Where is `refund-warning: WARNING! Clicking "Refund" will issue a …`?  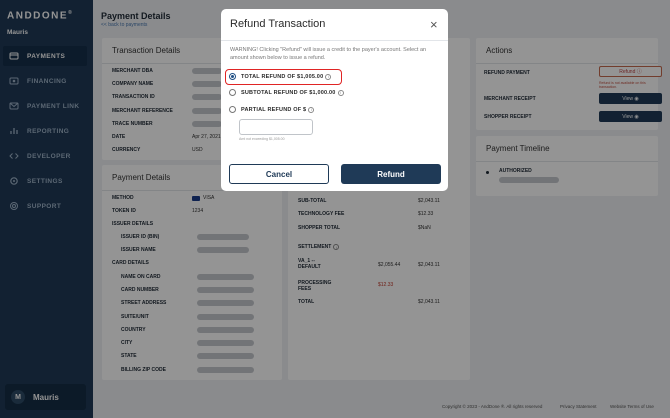
refund-warning: WARNING! Clicking "Refund" will issue a … is located at coordinates (328, 54).